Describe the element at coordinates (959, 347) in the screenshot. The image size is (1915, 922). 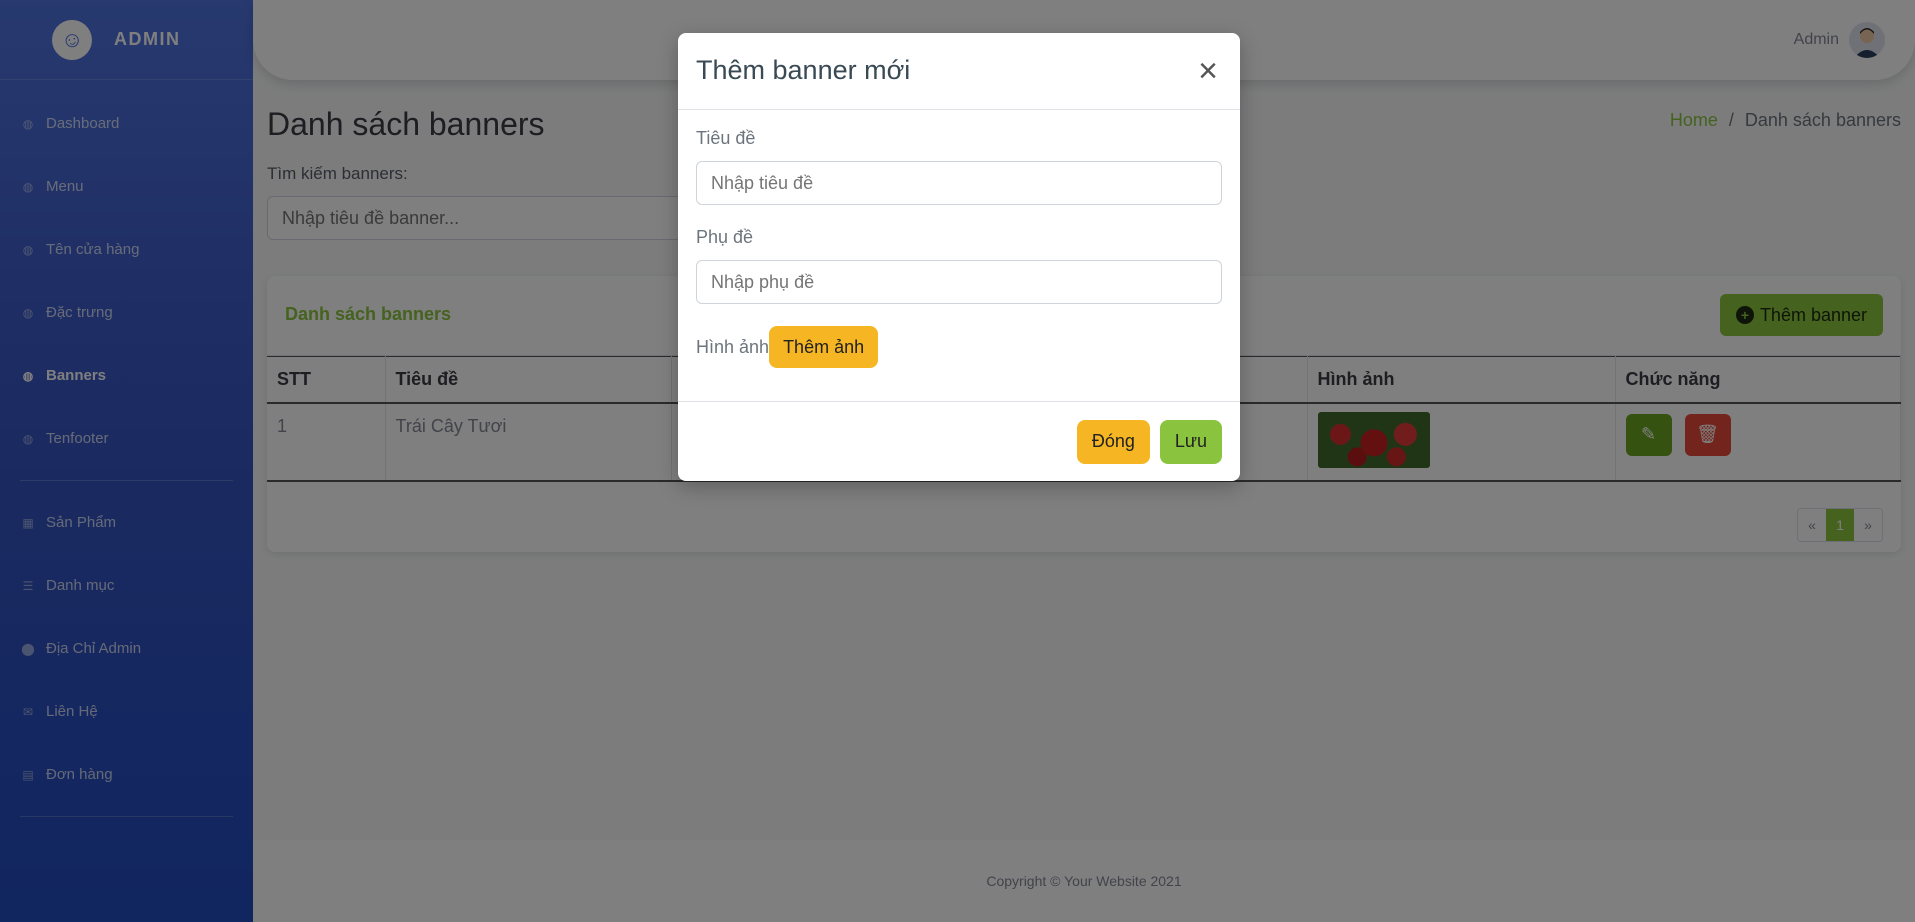
I see `image-row: Hình ảnh Thêm ảnh` at that location.